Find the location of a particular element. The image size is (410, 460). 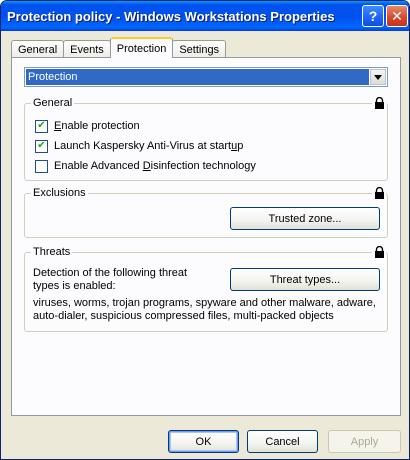

launch-at-startup-option: ✔ Launch Kaspersky Anti-Virus at startup is located at coordinates (139, 146).